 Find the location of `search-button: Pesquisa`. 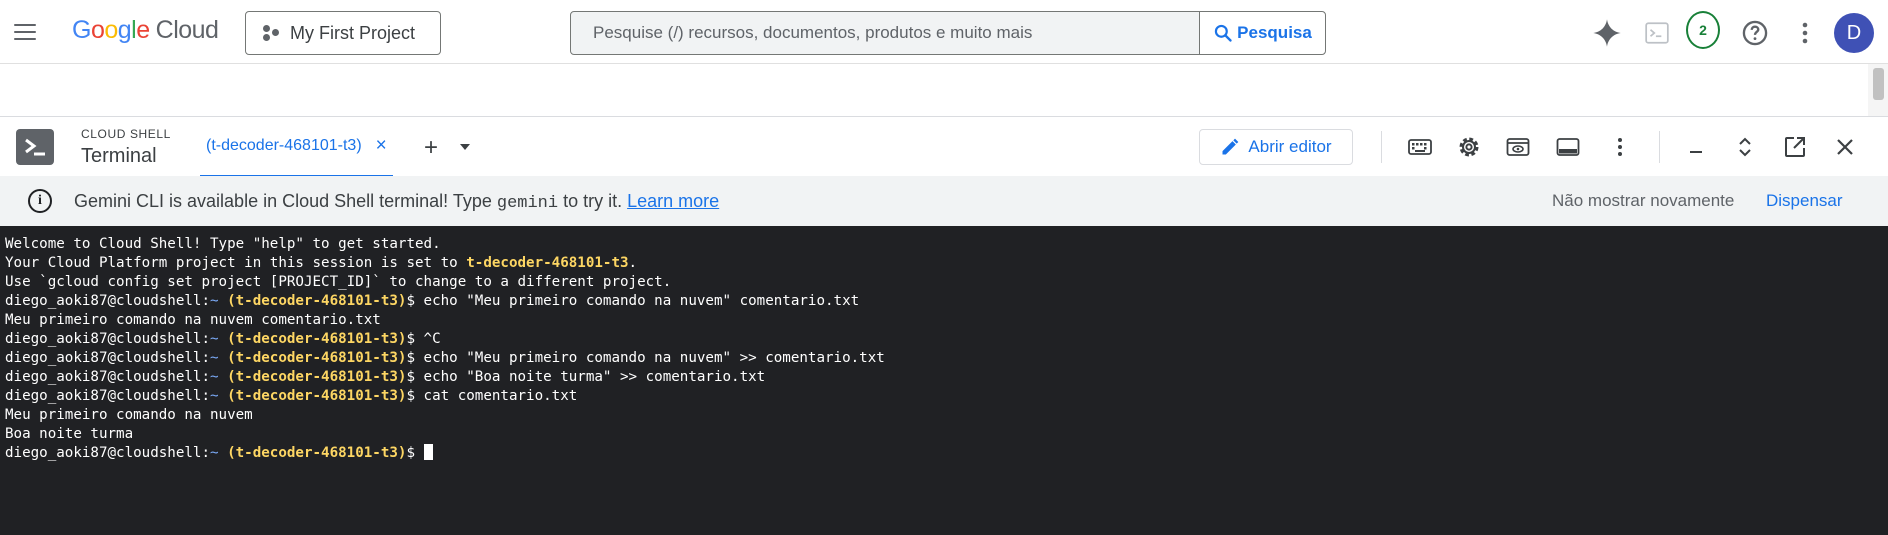

search-button: Pesquisa is located at coordinates (1262, 33).